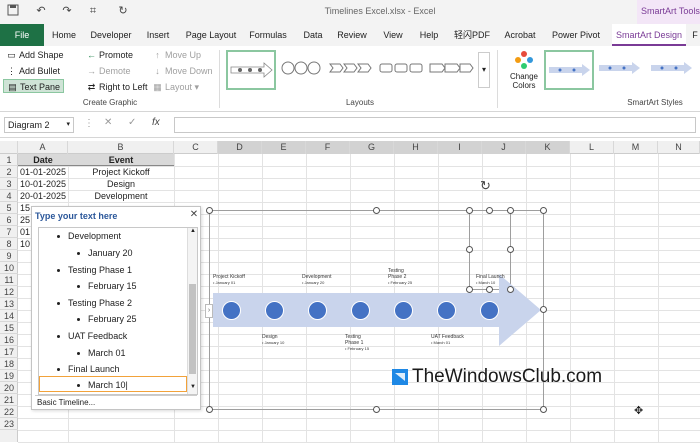  What do you see at coordinates (372, 147) in the screenshot?
I see `column-header: G` at bounding box center [372, 147].